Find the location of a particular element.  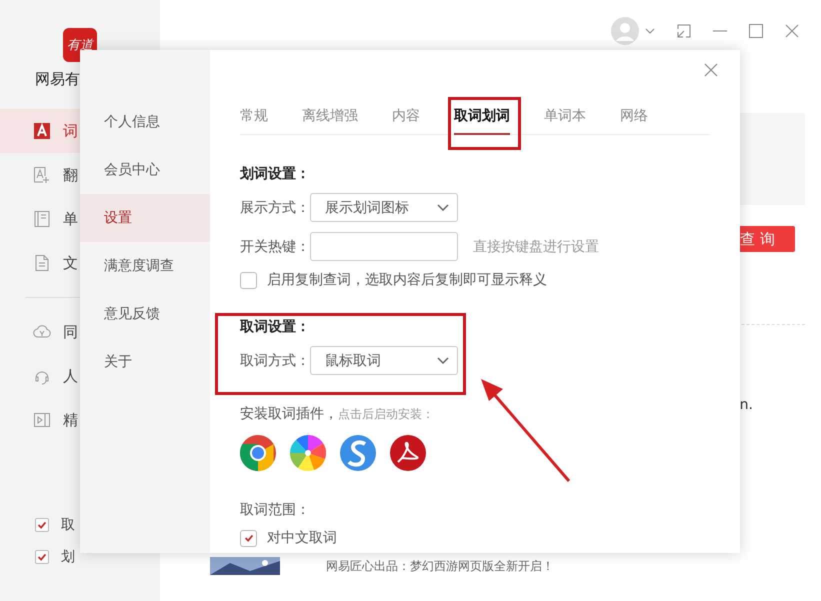

field-label: 开关热键： is located at coordinates (275, 247).